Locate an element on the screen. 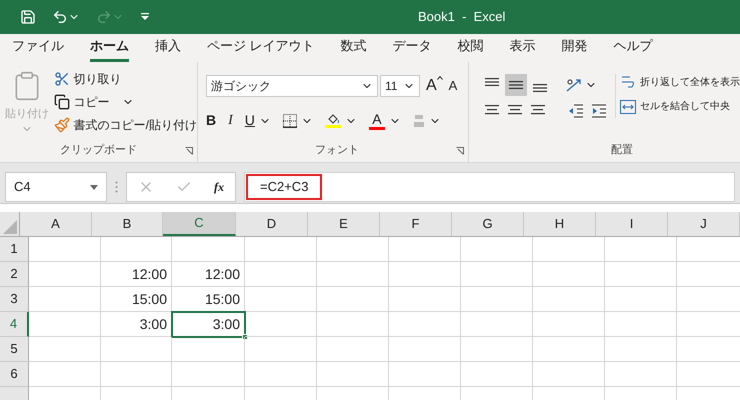  row-header: 3 is located at coordinates (14, 299).